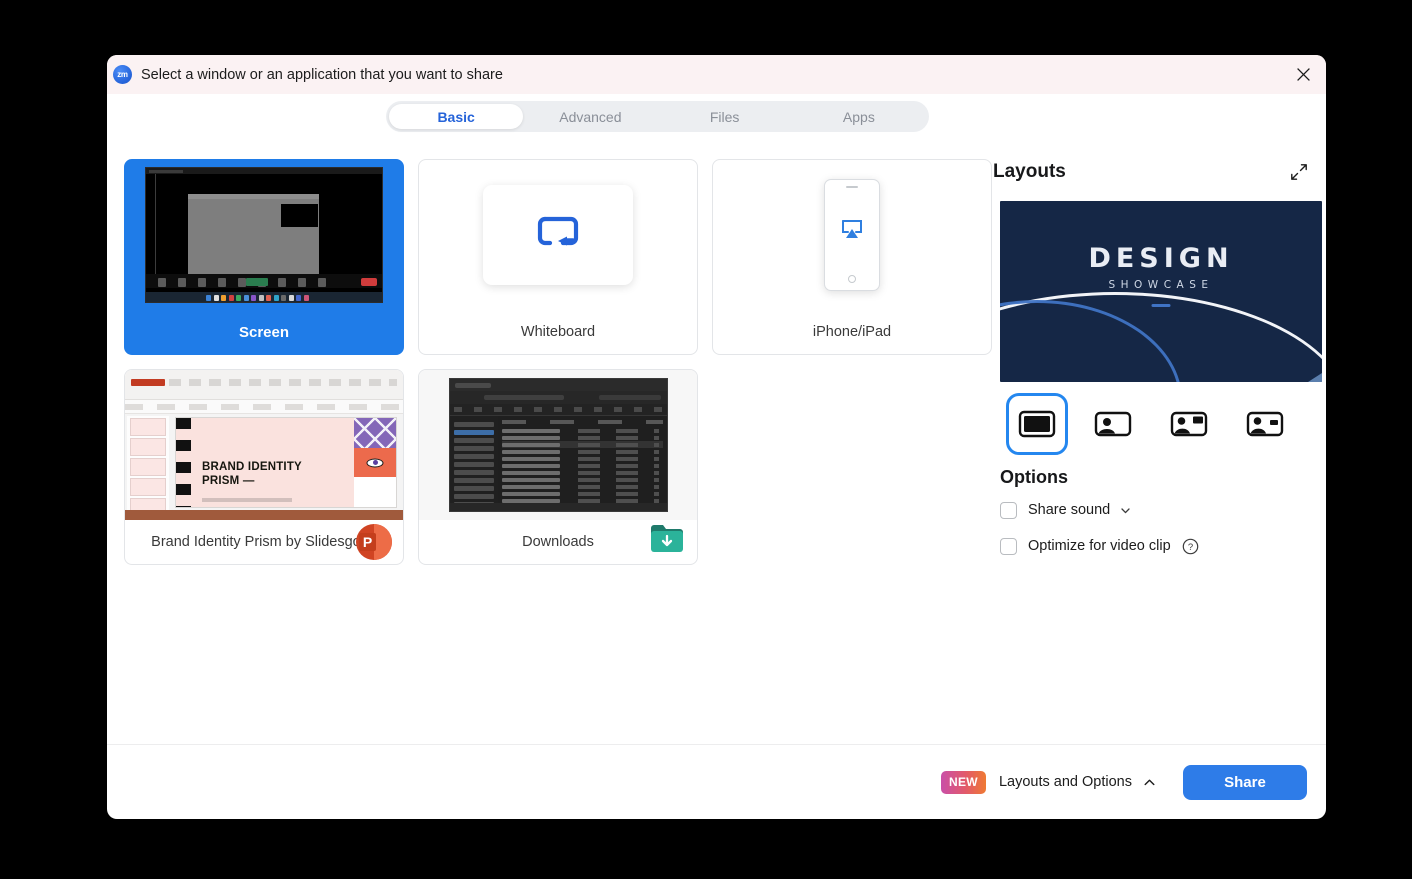 The image size is (1412, 879). What do you see at coordinates (1159, 172) in the screenshot?
I see `layouts-header: Layouts` at bounding box center [1159, 172].